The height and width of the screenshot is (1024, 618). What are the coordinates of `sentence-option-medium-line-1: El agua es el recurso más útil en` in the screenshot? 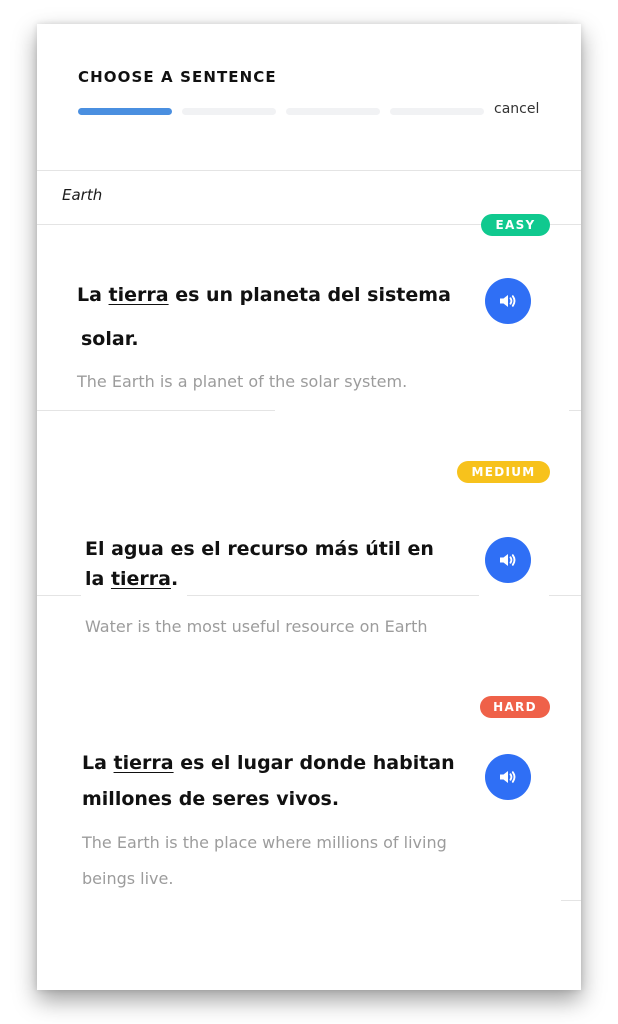 It's located at (259, 549).